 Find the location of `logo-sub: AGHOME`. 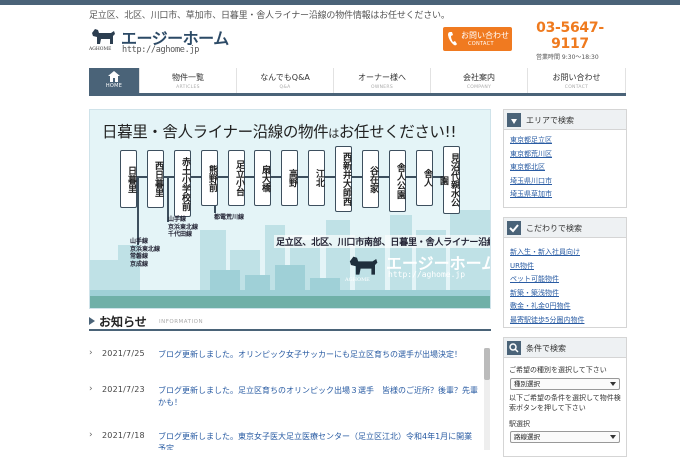

logo-sub: AGHOME is located at coordinates (100, 49).